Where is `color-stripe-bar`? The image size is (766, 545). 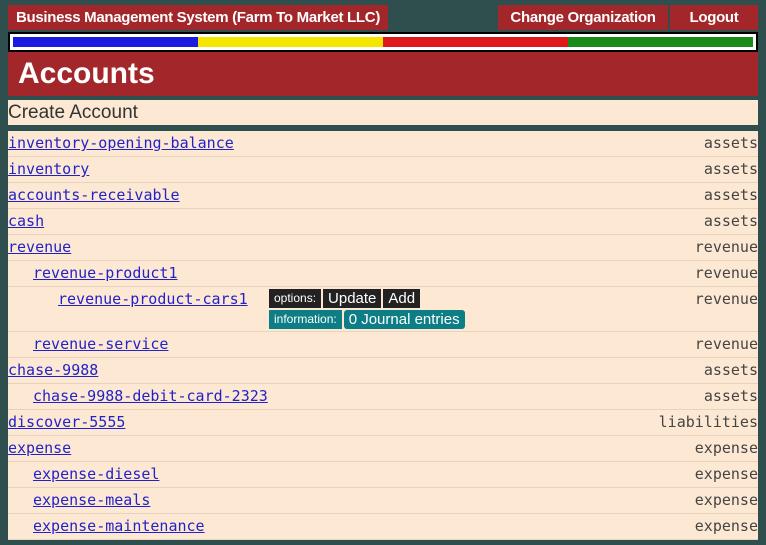
color-stripe-bar is located at coordinates (383, 42).